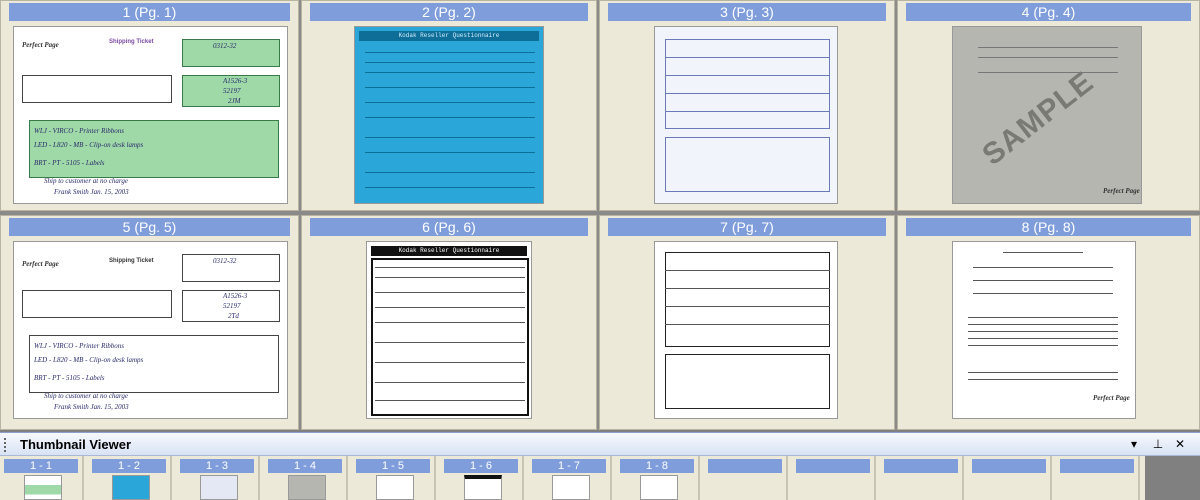  Describe the element at coordinates (600, 444) in the screenshot. I see `thumbnail-viewer-header: Thumbnail Viewer ▾ ⊥ ✕` at that location.